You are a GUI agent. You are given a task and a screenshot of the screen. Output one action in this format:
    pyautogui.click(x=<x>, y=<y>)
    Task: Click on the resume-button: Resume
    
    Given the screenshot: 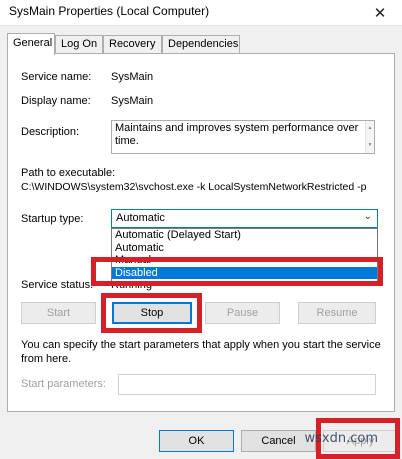 What is the action you would take?
    pyautogui.click(x=337, y=313)
    